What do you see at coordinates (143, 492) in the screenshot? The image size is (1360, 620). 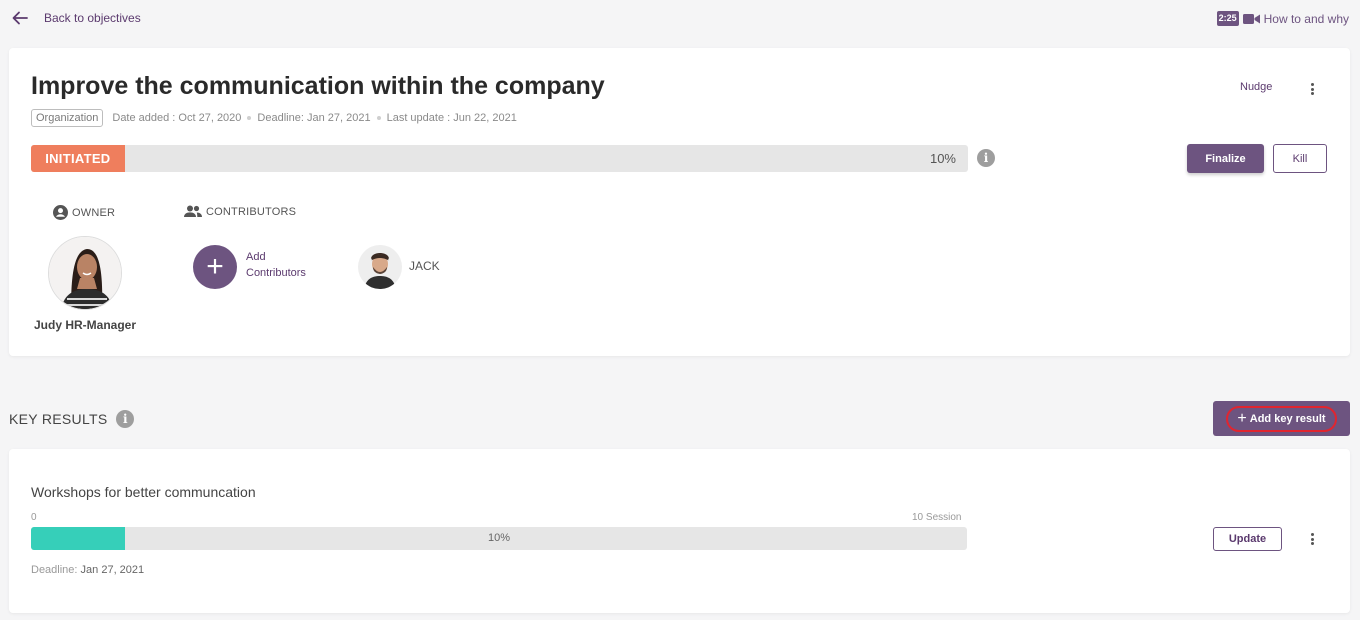 I see `key-result-name: Workshops for better communcation` at bounding box center [143, 492].